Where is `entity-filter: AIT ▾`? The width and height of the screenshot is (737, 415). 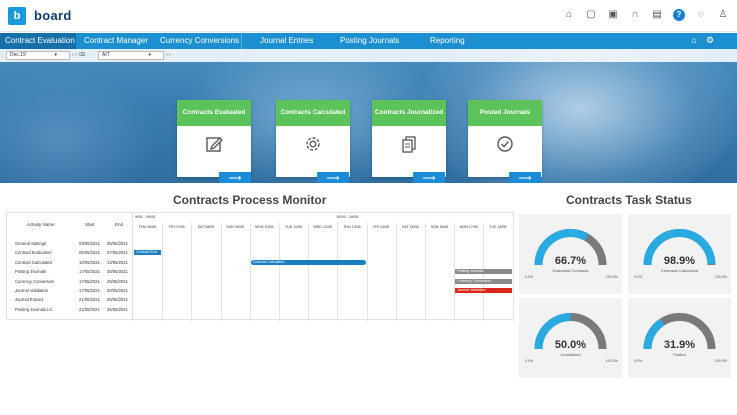 entity-filter: AIT ▾ is located at coordinates (131, 55).